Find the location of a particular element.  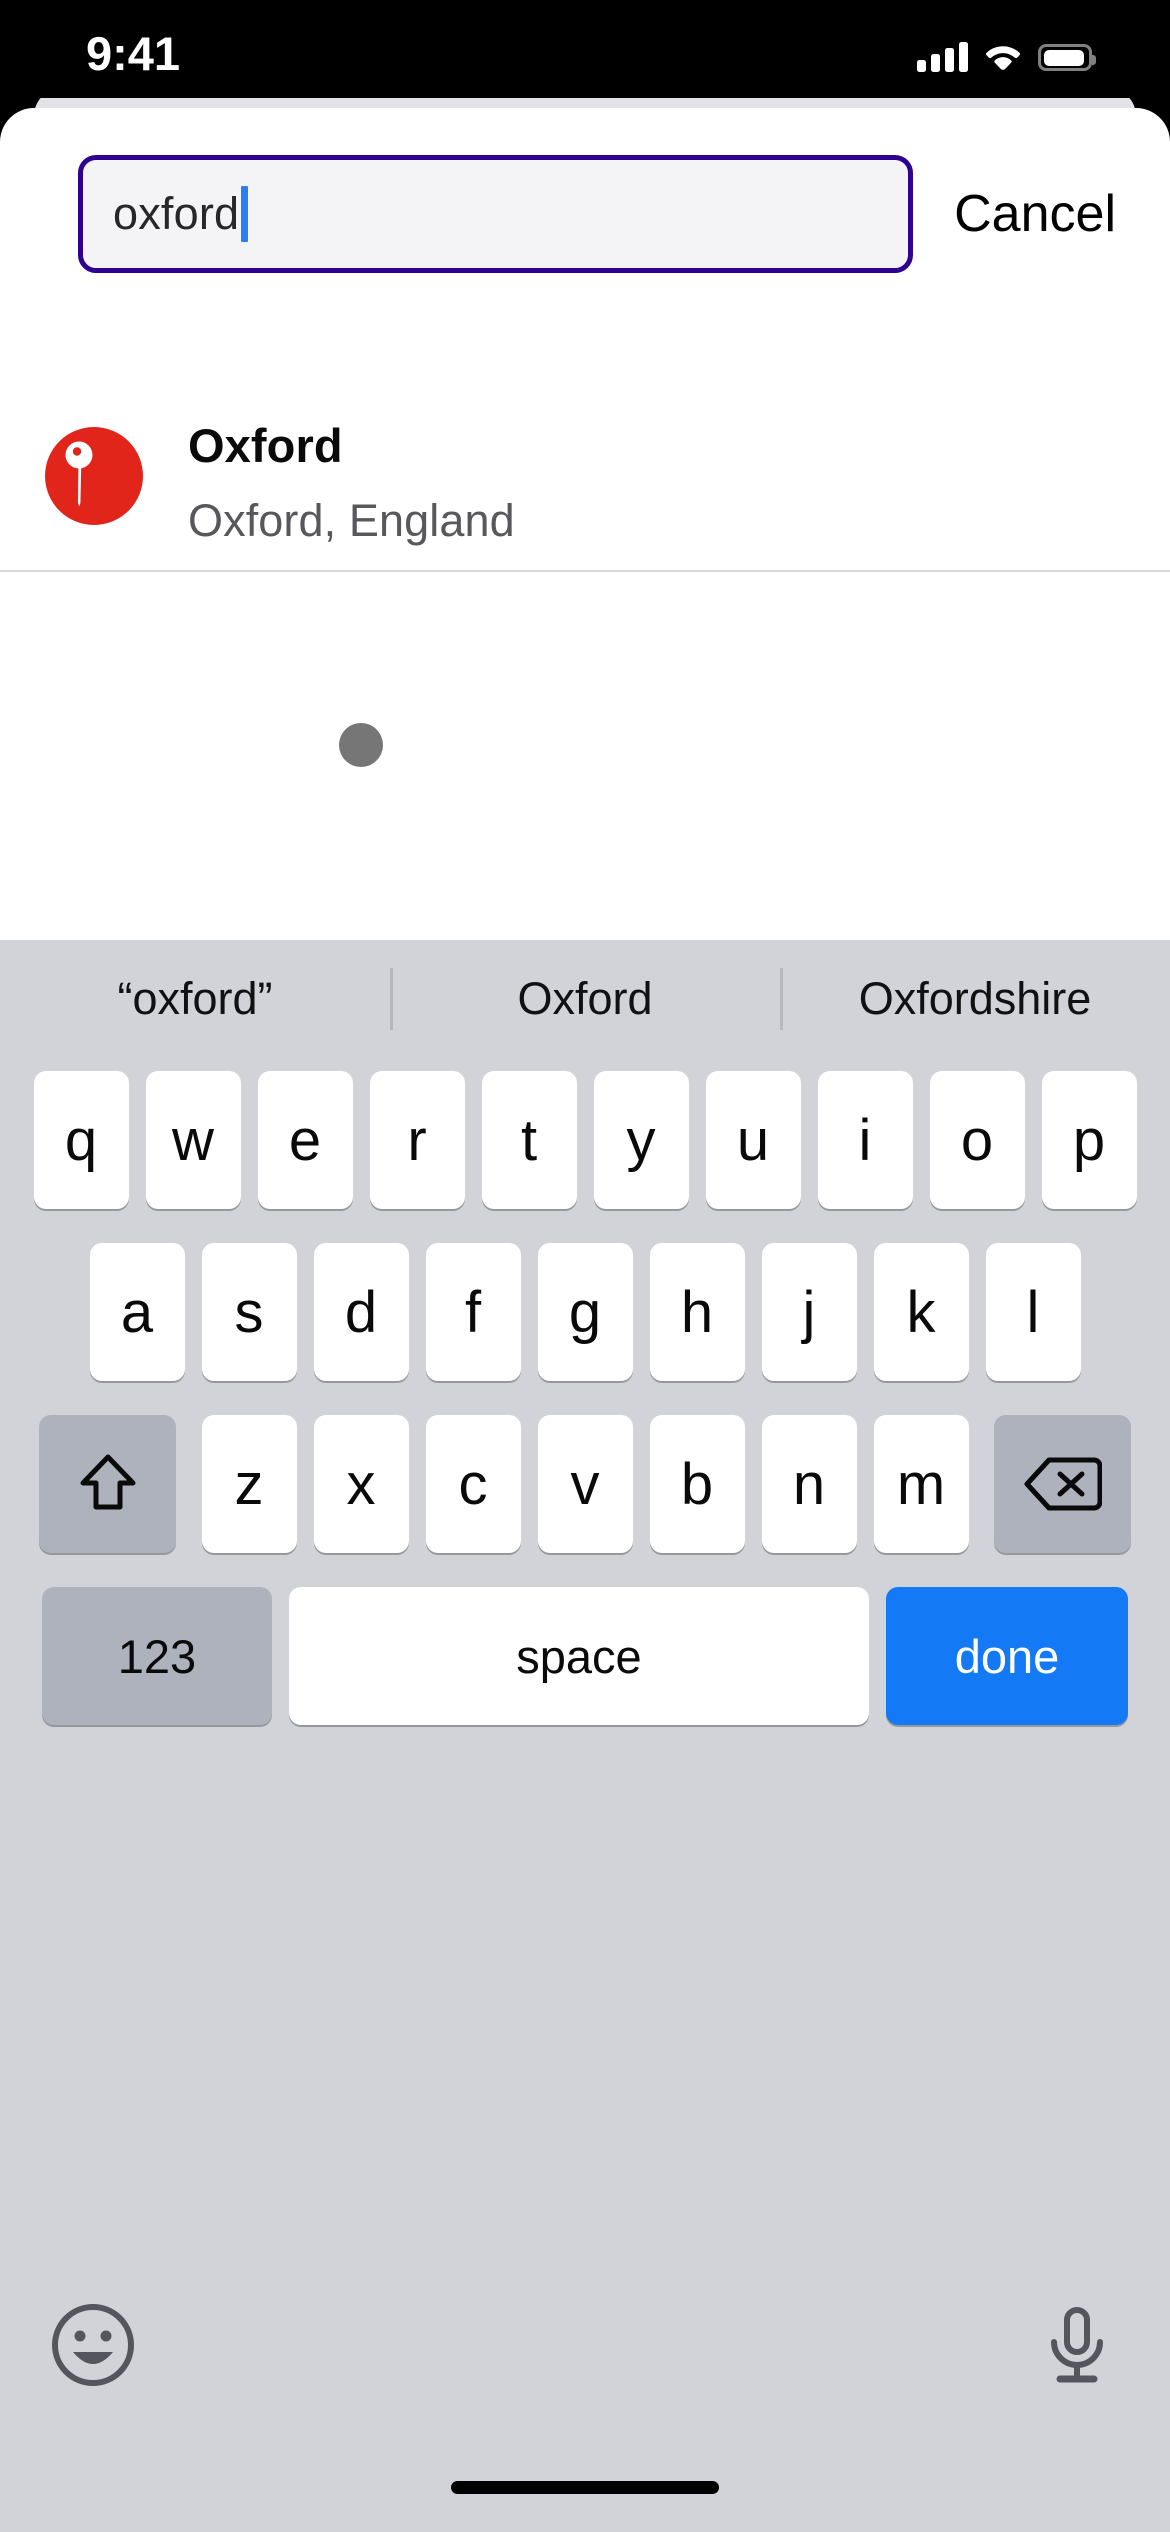

search-results-list: Oxford Oxford, England is located at coordinates (585, 476).